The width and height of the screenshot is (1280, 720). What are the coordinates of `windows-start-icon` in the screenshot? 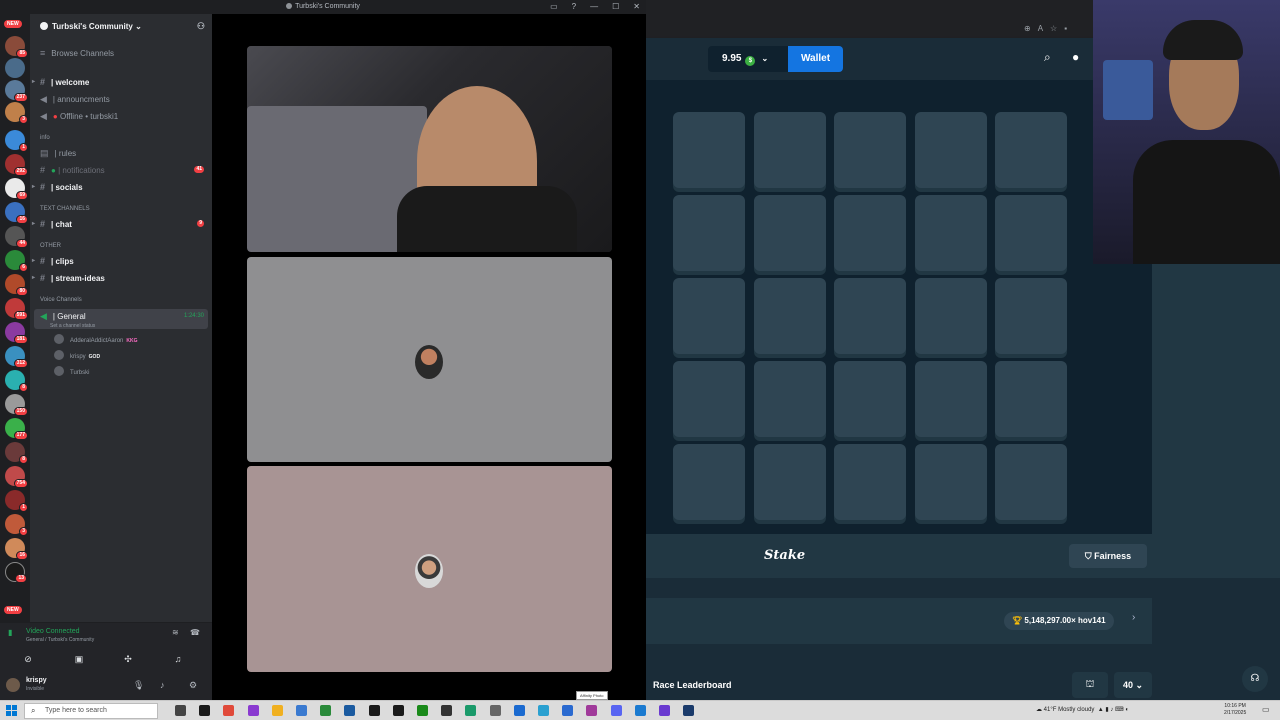 It's located at (12, 711).